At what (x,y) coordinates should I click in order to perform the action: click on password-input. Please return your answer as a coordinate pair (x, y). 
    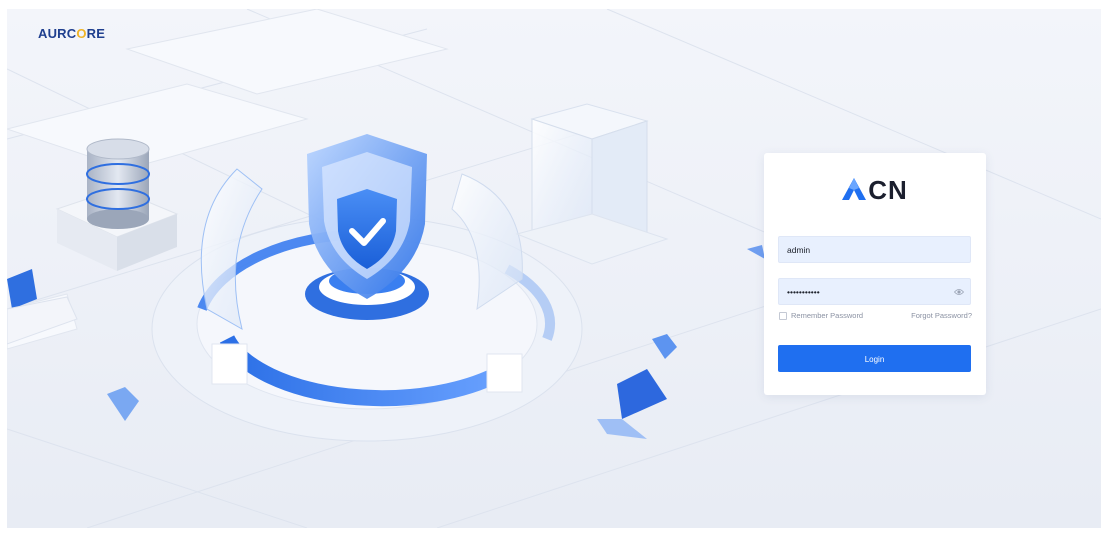
    Looking at the image, I should click on (867, 291).